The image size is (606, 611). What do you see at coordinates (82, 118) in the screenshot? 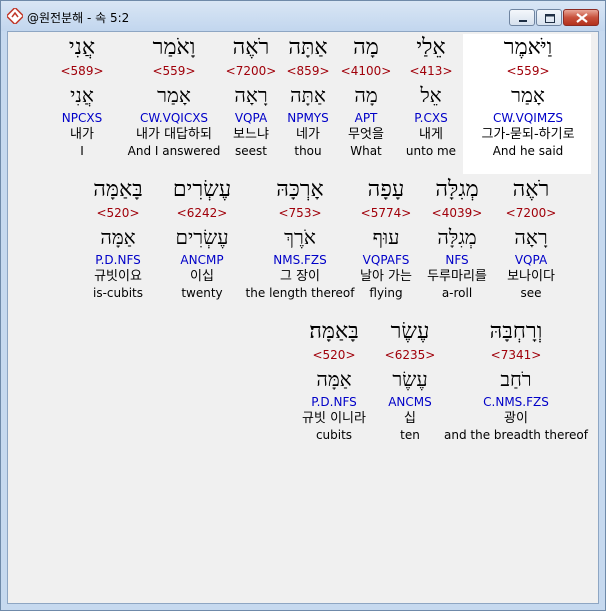
I see `parsing-code: NPCXS` at bounding box center [82, 118].